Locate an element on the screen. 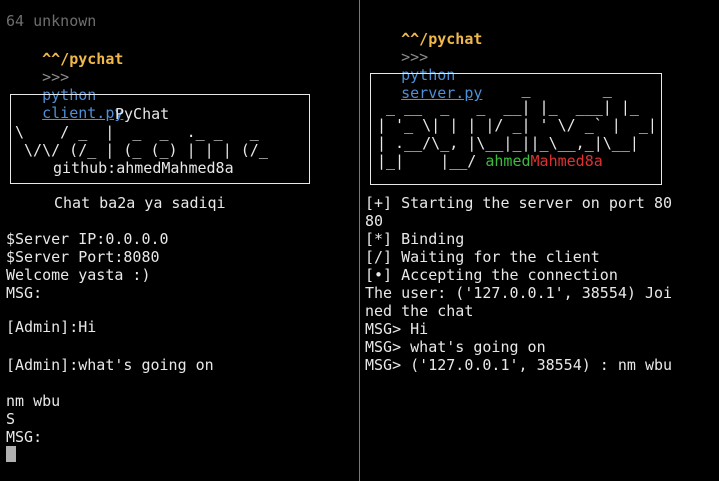  output-line: Chat ba2a ya sadiqi is located at coordinates (140, 203).